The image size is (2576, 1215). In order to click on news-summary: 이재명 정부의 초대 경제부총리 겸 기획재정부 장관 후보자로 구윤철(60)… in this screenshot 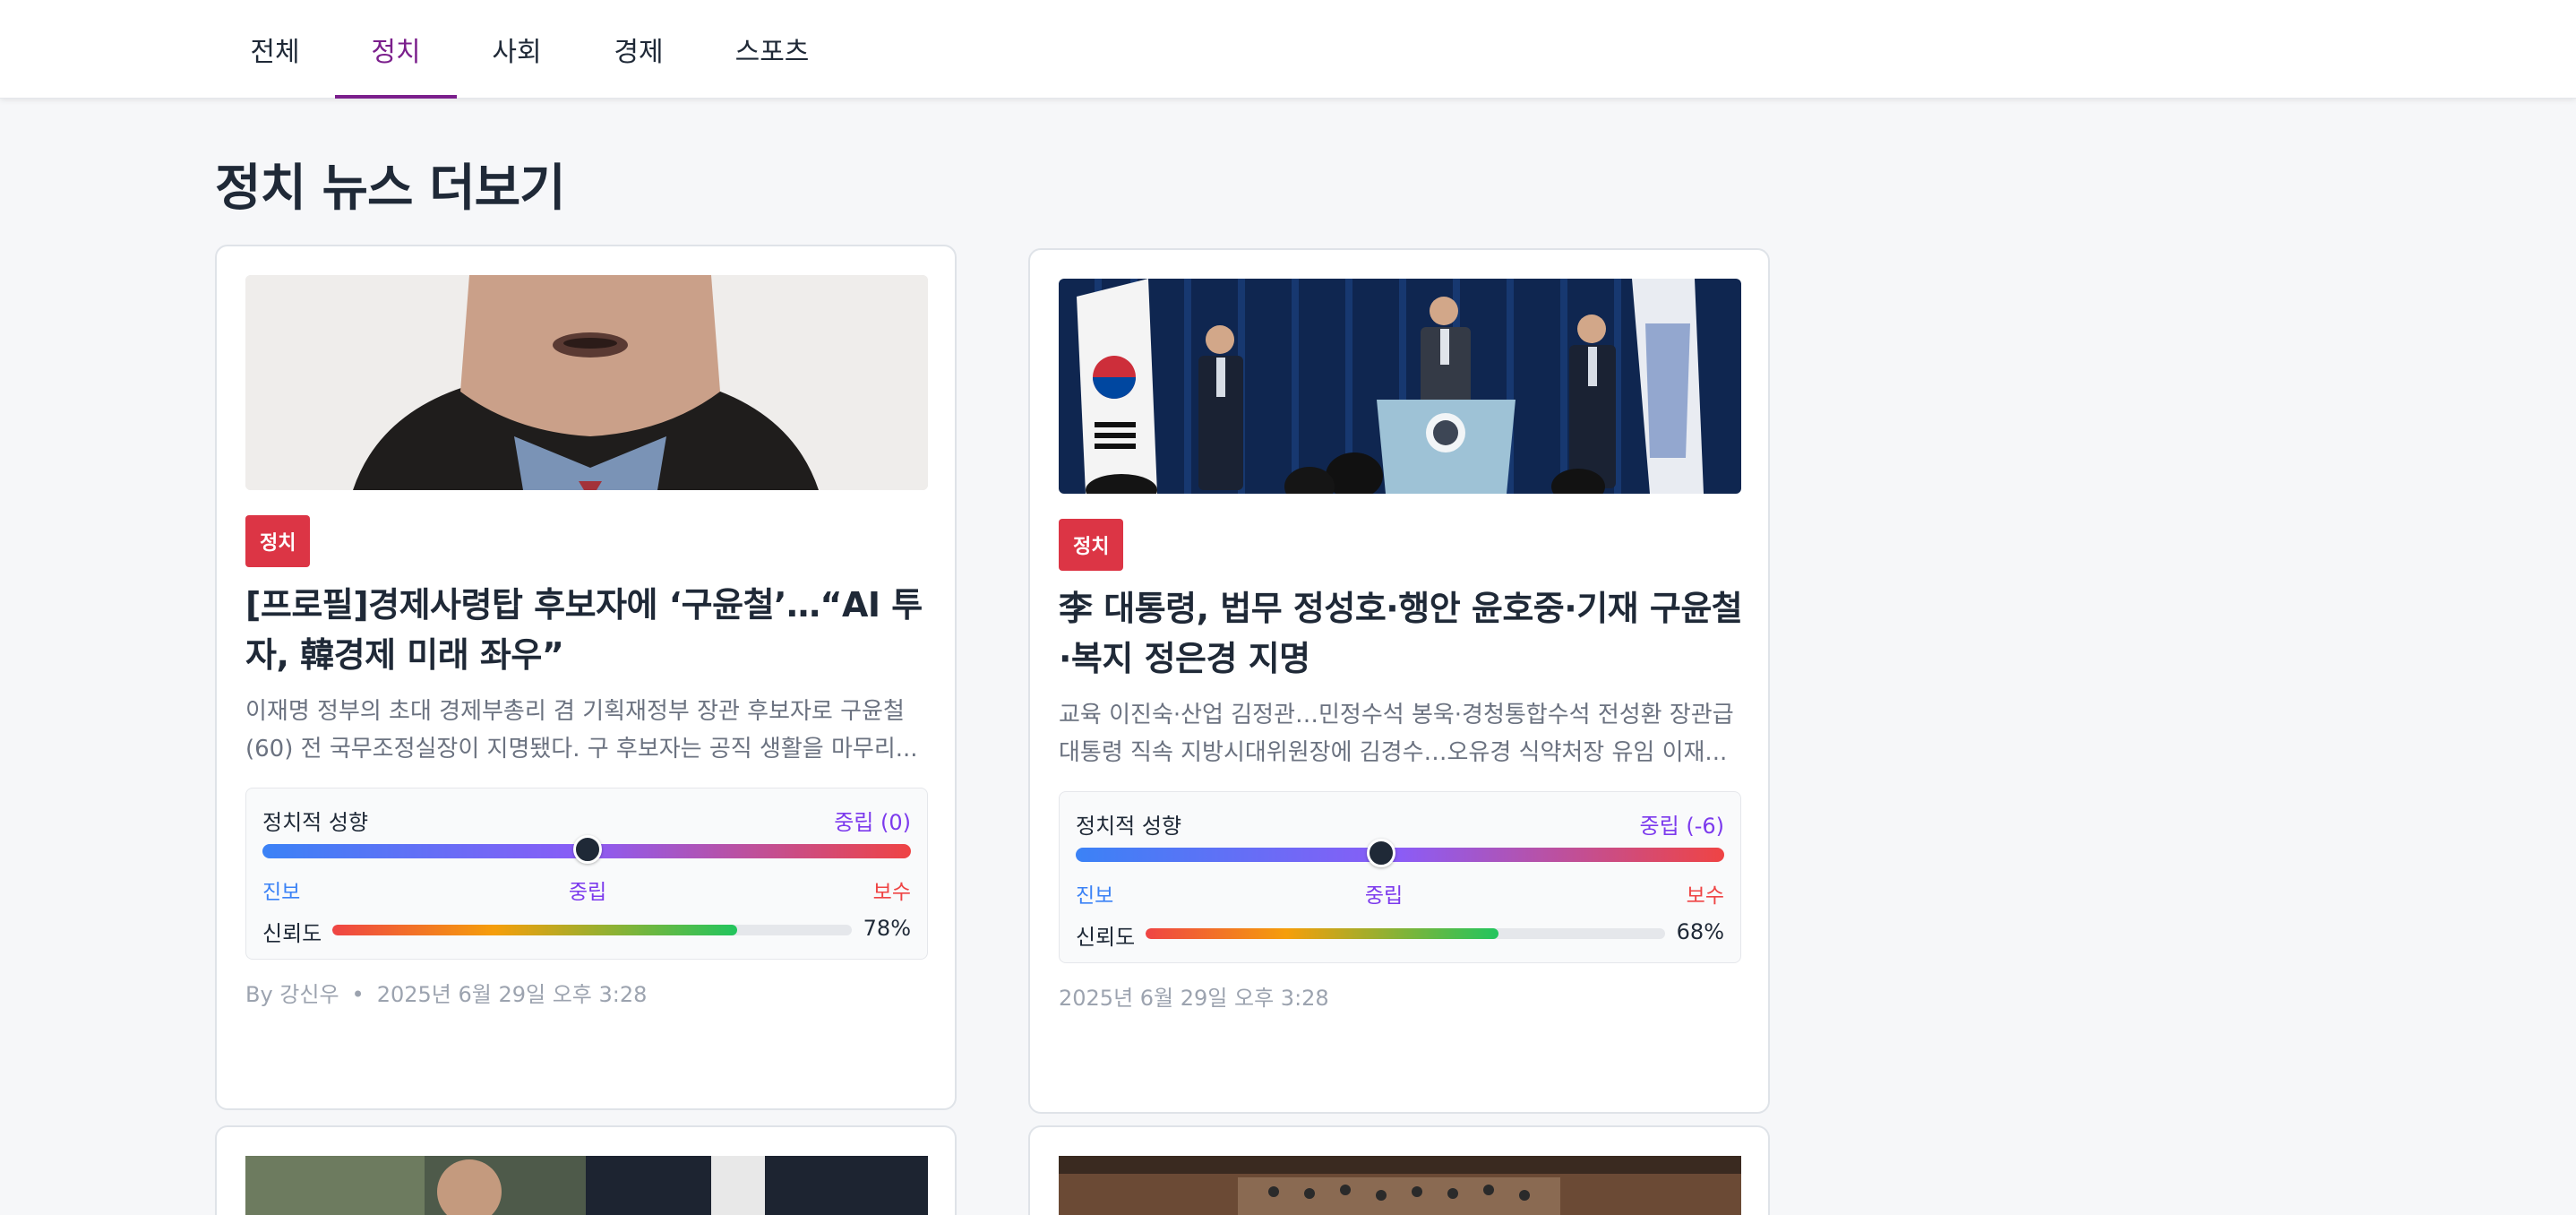, I will do `click(581, 730)`.